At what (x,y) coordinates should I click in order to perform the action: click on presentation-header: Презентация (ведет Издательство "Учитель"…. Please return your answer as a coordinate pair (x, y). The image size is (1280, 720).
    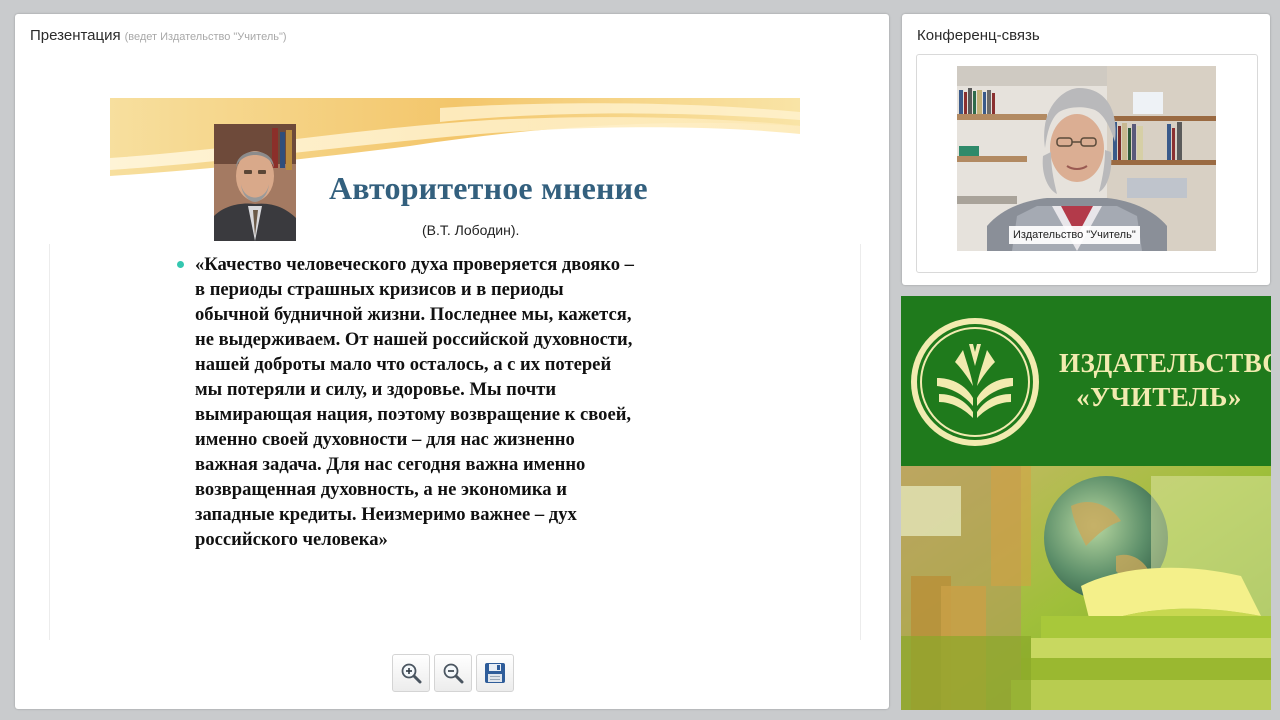
    Looking at the image, I should click on (158, 35).